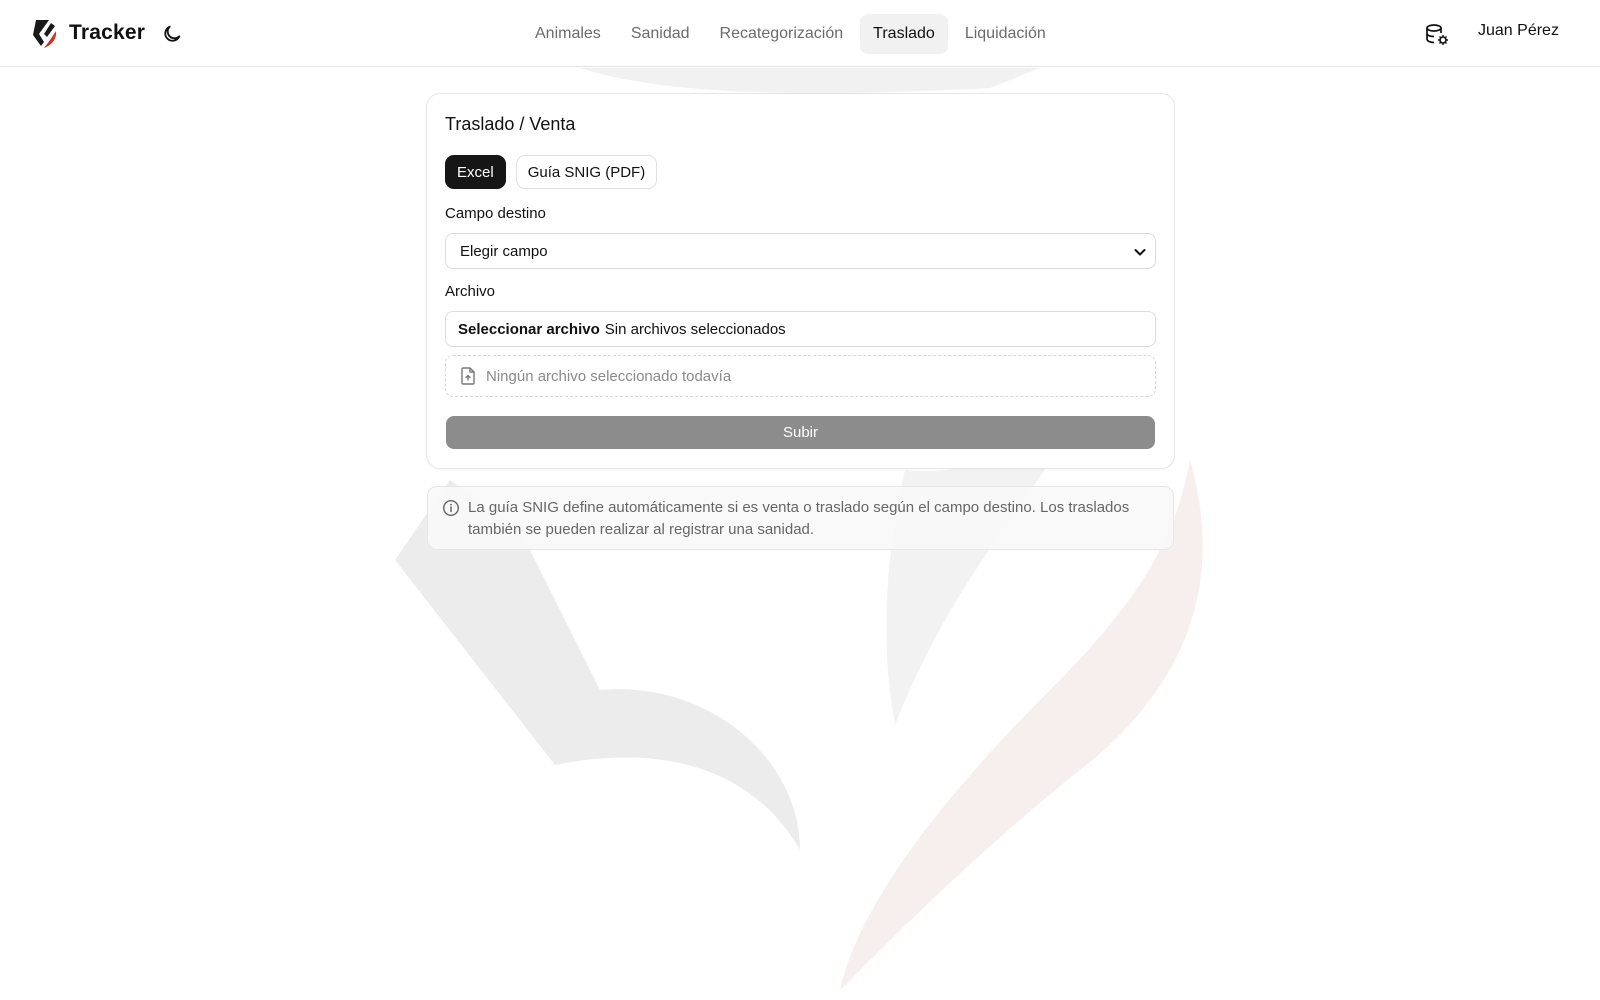 The image size is (1600, 1000). Describe the element at coordinates (1437, 35) in the screenshot. I see `database-settings-icon` at that location.